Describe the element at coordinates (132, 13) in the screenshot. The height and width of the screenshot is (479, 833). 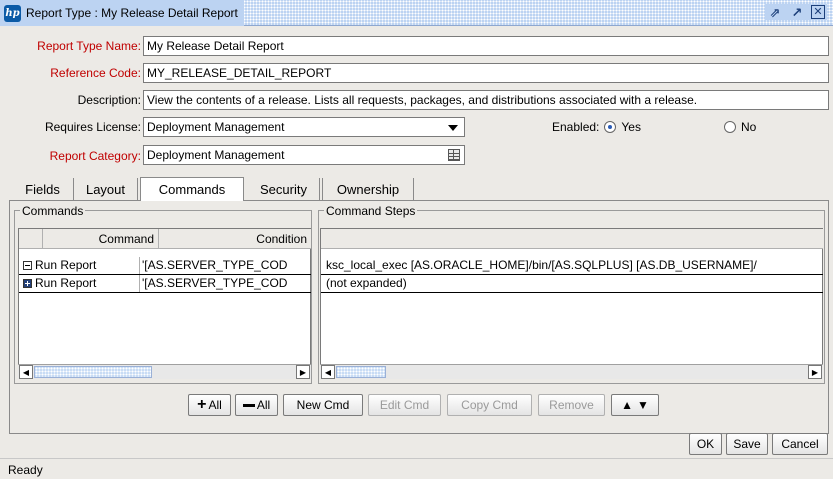
I see `window-title: Report Type : My Release Detail Report` at that location.